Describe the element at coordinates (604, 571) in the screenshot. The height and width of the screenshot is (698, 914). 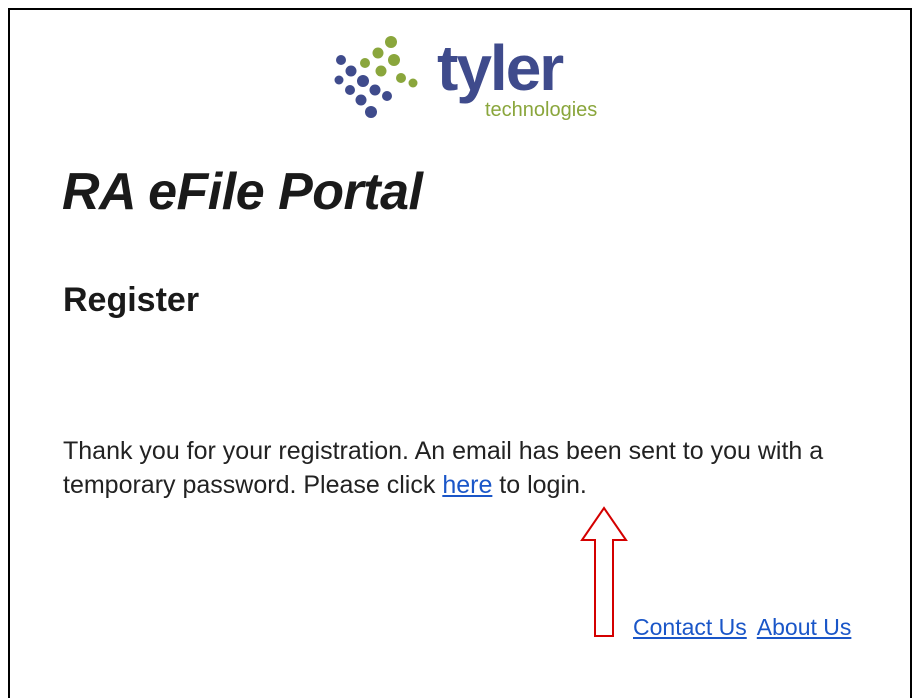
I see `up-arrow-icon` at that location.